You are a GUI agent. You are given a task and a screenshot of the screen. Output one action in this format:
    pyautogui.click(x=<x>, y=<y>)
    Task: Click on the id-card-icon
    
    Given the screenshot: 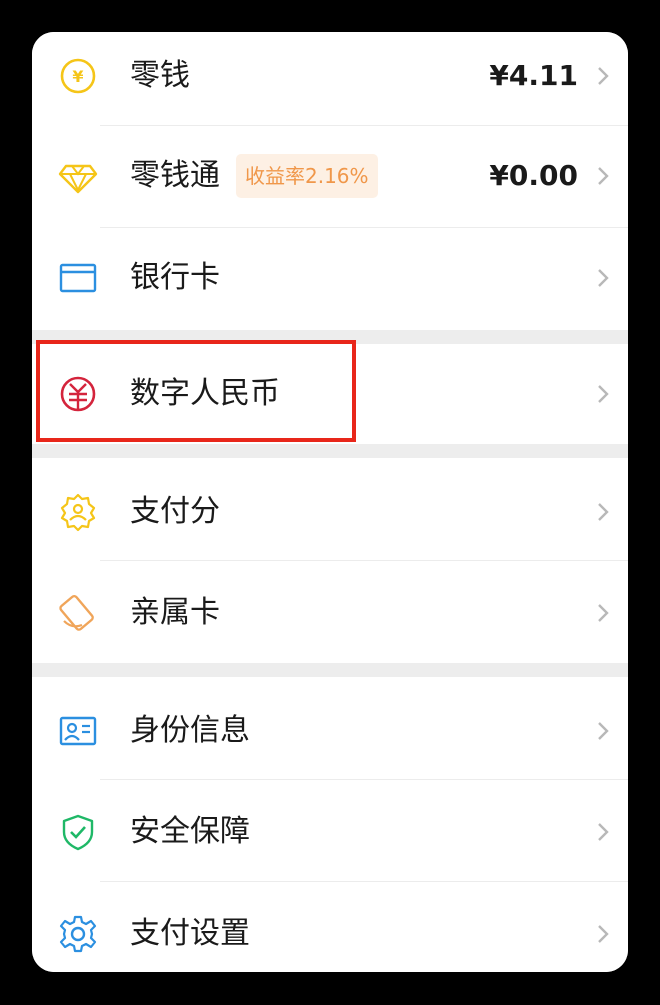 What is the action you would take?
    pyautogui.click(x=78, y=731)
    